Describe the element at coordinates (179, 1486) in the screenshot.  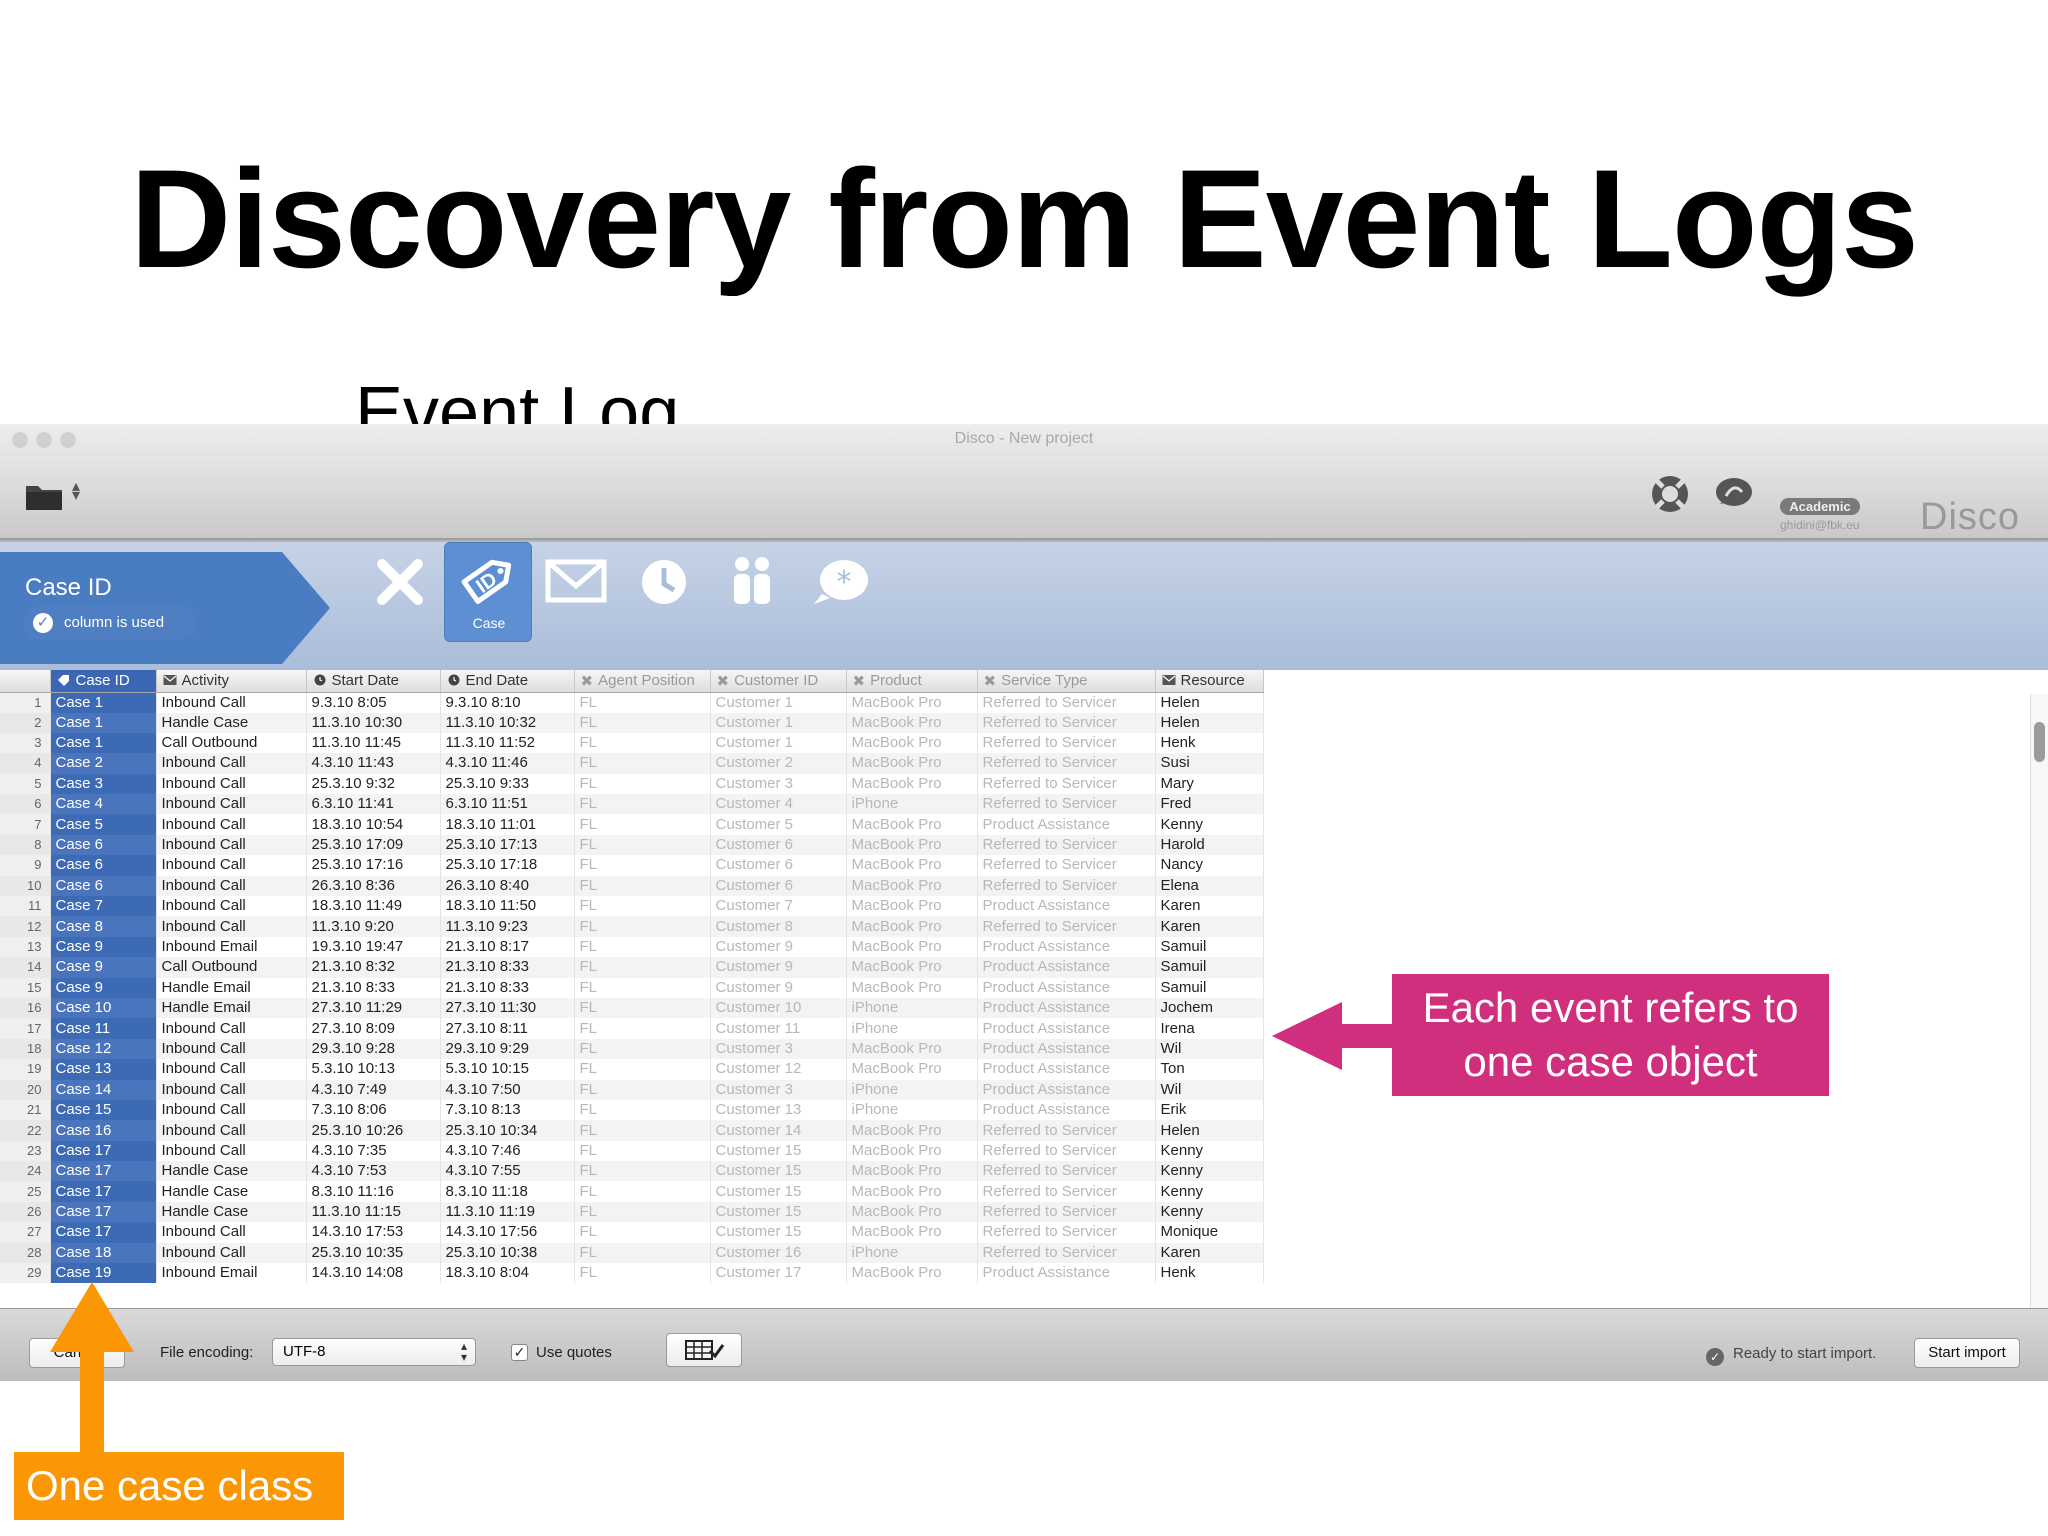
I see `case-class-callout: One case class` at that location.